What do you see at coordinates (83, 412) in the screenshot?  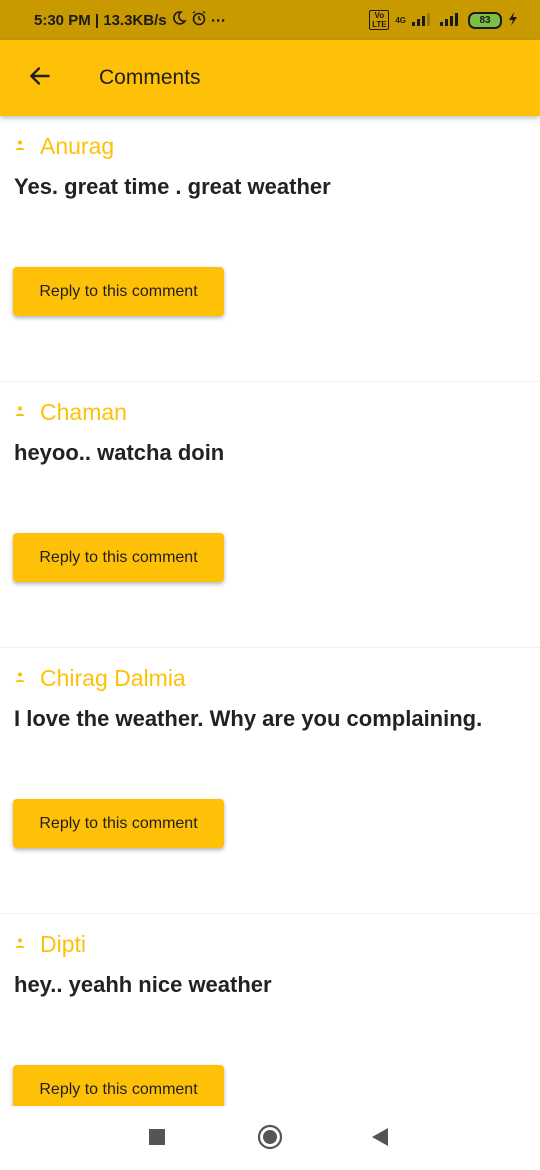 I see `author-name: Chaman` at bounding box center [83, 412].